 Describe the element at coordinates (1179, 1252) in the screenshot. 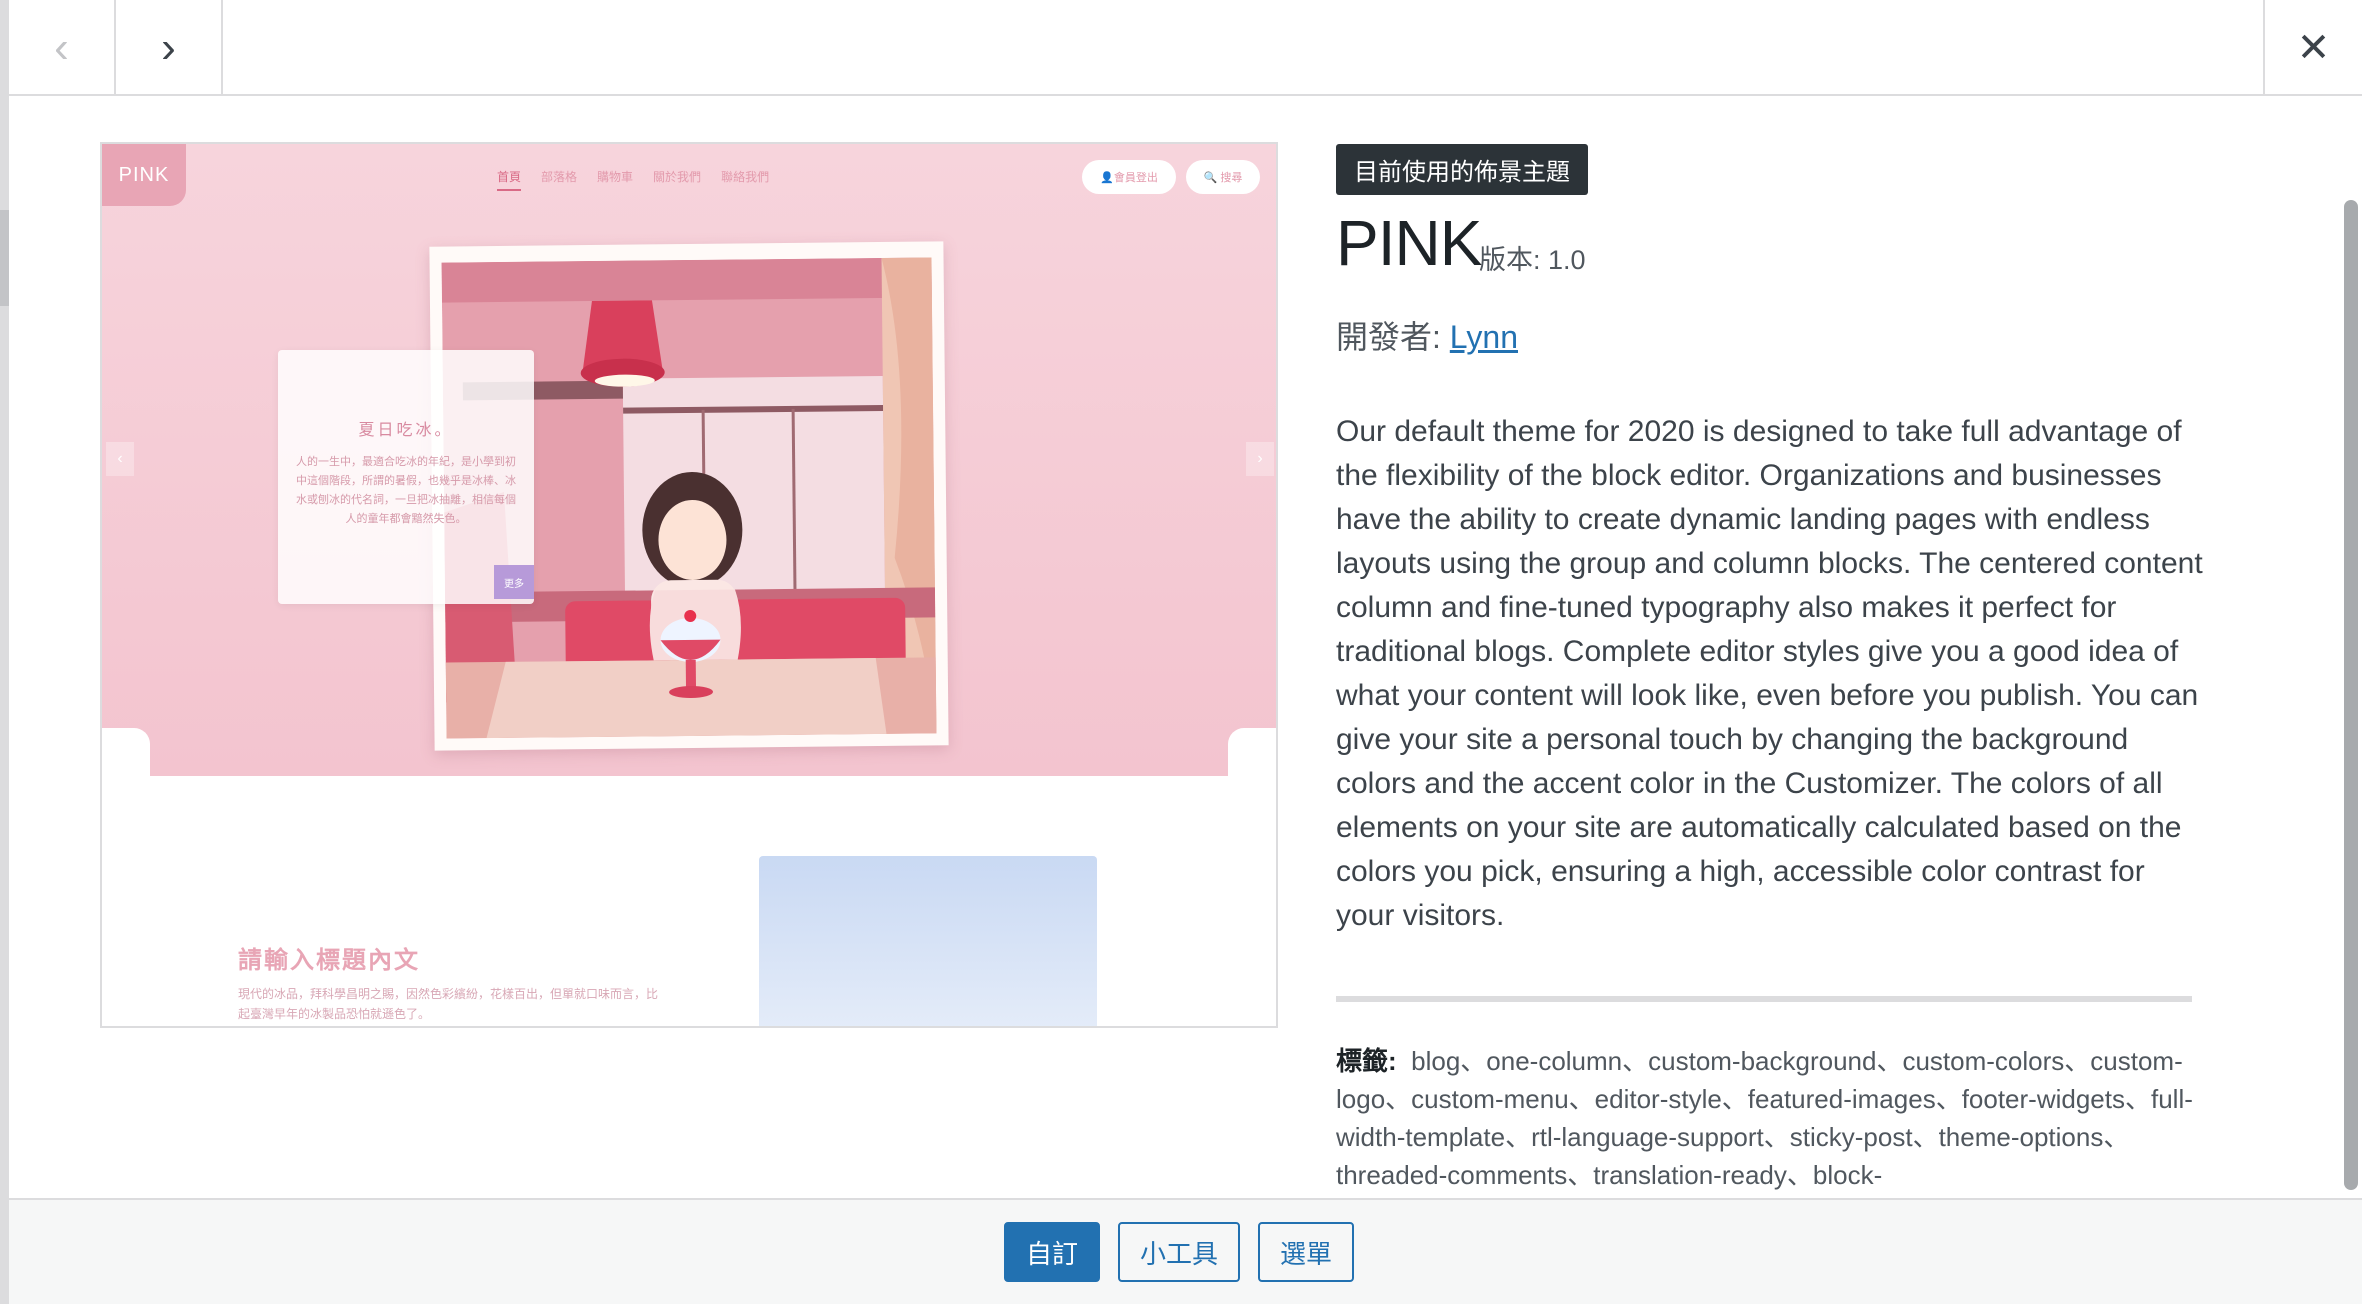

I see `widgets-button: 小工具` at that location.